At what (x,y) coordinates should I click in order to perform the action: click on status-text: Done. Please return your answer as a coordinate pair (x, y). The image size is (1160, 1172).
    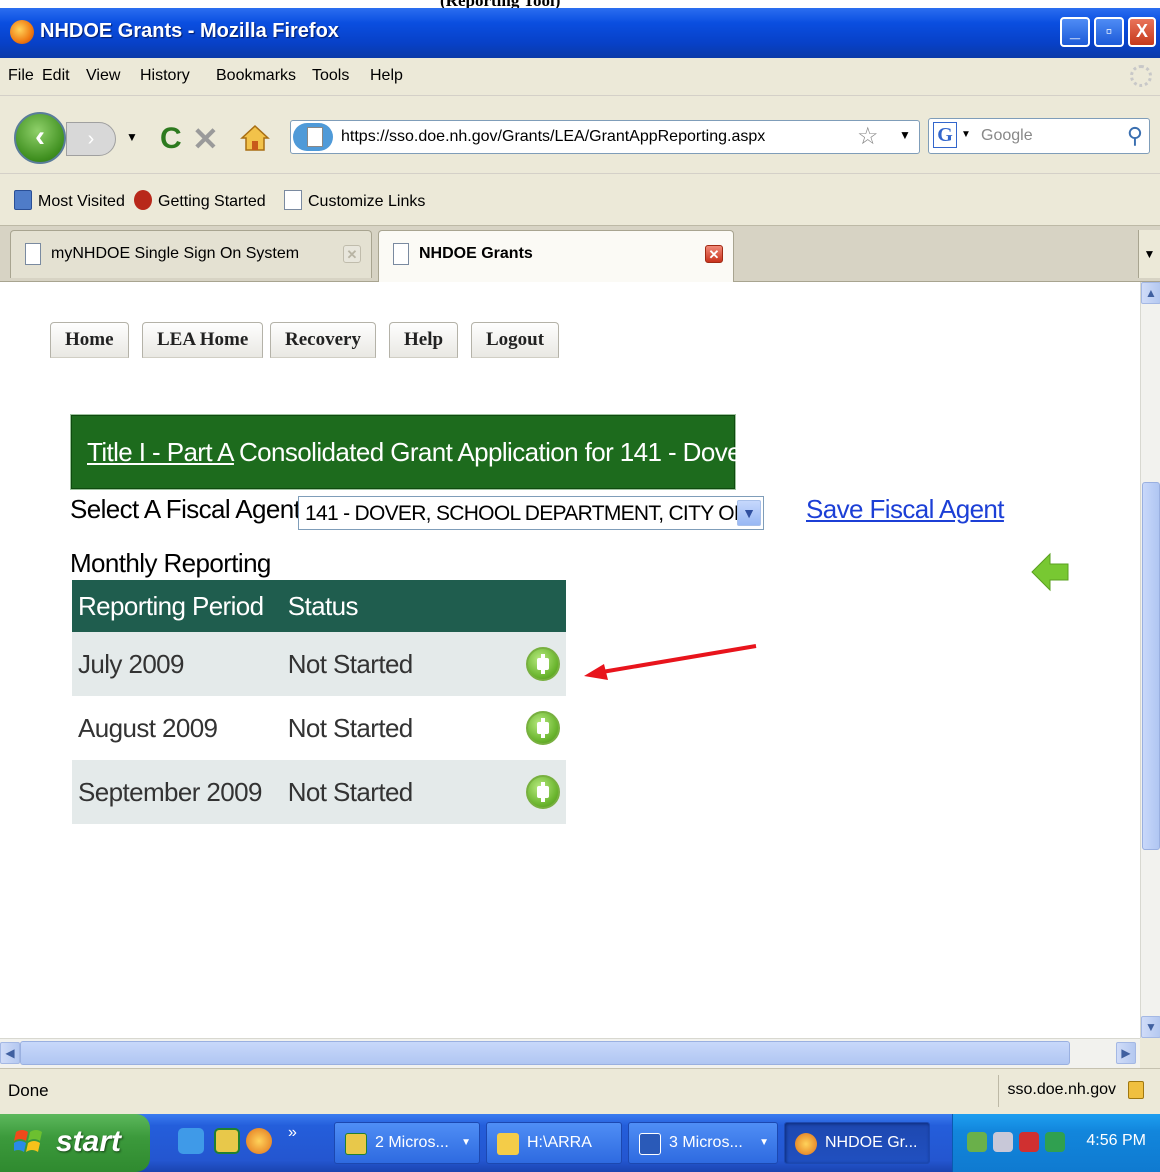
    Looking at the image, I should click on (28, 1090).